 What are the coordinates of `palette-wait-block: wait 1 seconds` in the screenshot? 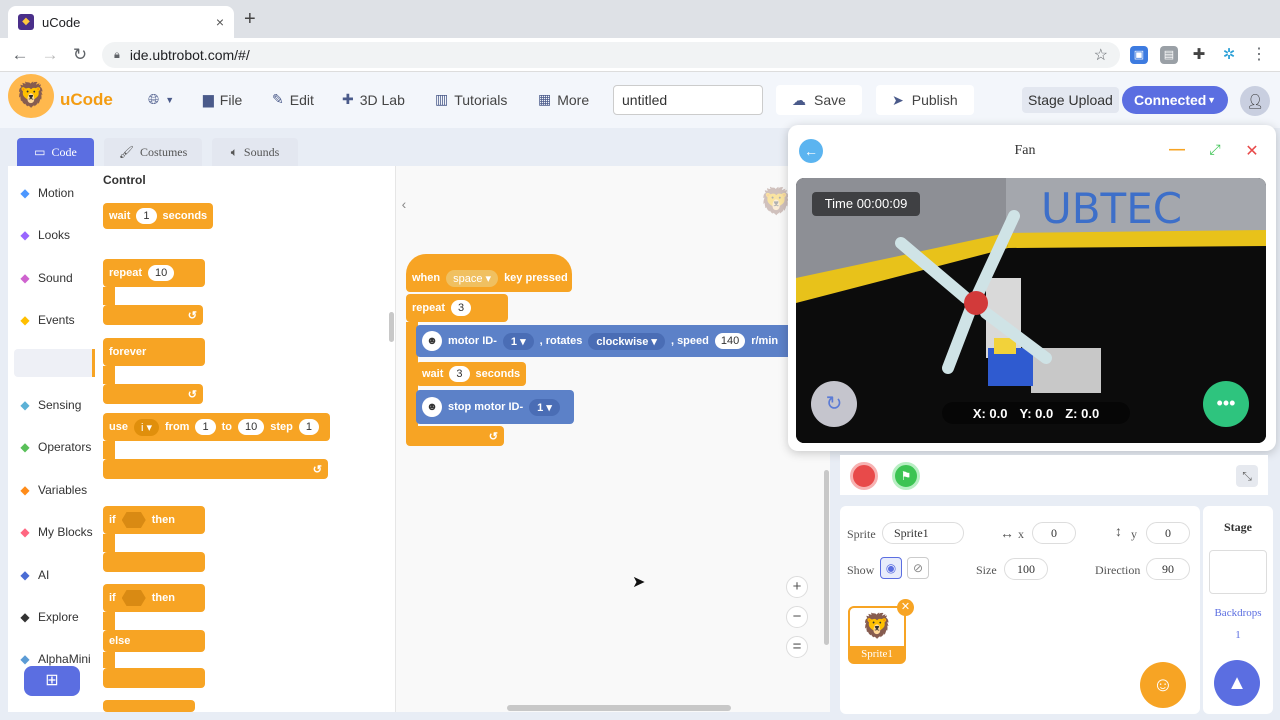 It's located at (158, 216).